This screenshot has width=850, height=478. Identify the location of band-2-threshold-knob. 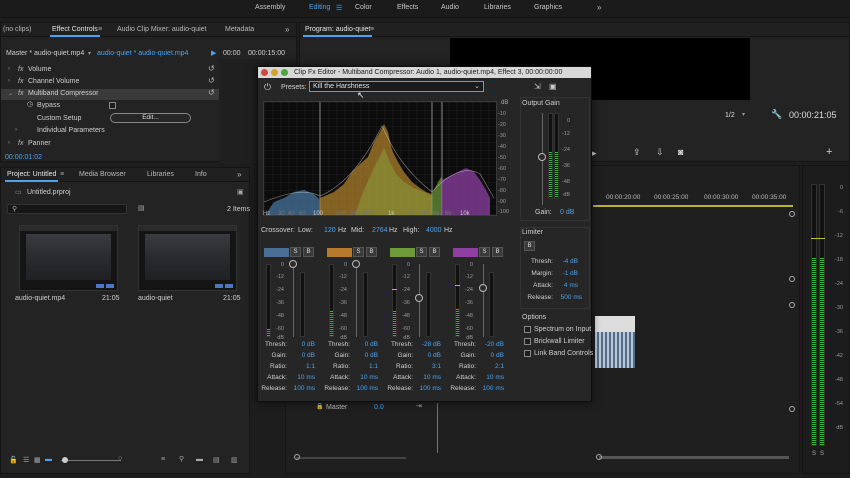
(356, 264).